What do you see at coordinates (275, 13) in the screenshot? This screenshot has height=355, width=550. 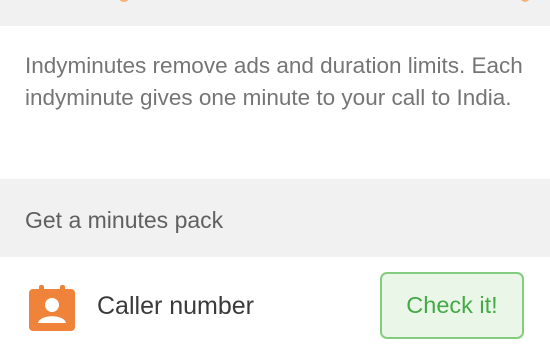 I see `top-partial-bar` at bounding box center [275, 13].